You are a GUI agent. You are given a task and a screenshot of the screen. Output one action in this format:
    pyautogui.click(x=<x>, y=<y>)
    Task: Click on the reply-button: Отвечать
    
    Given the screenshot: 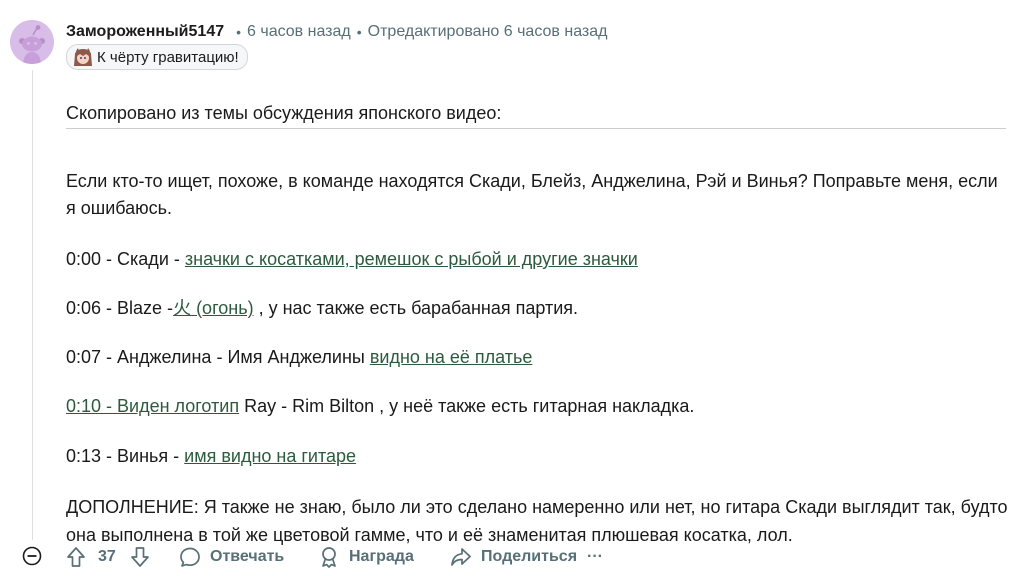 What is the action you would take?
    pyautogui.click(x=231, y=557)
    